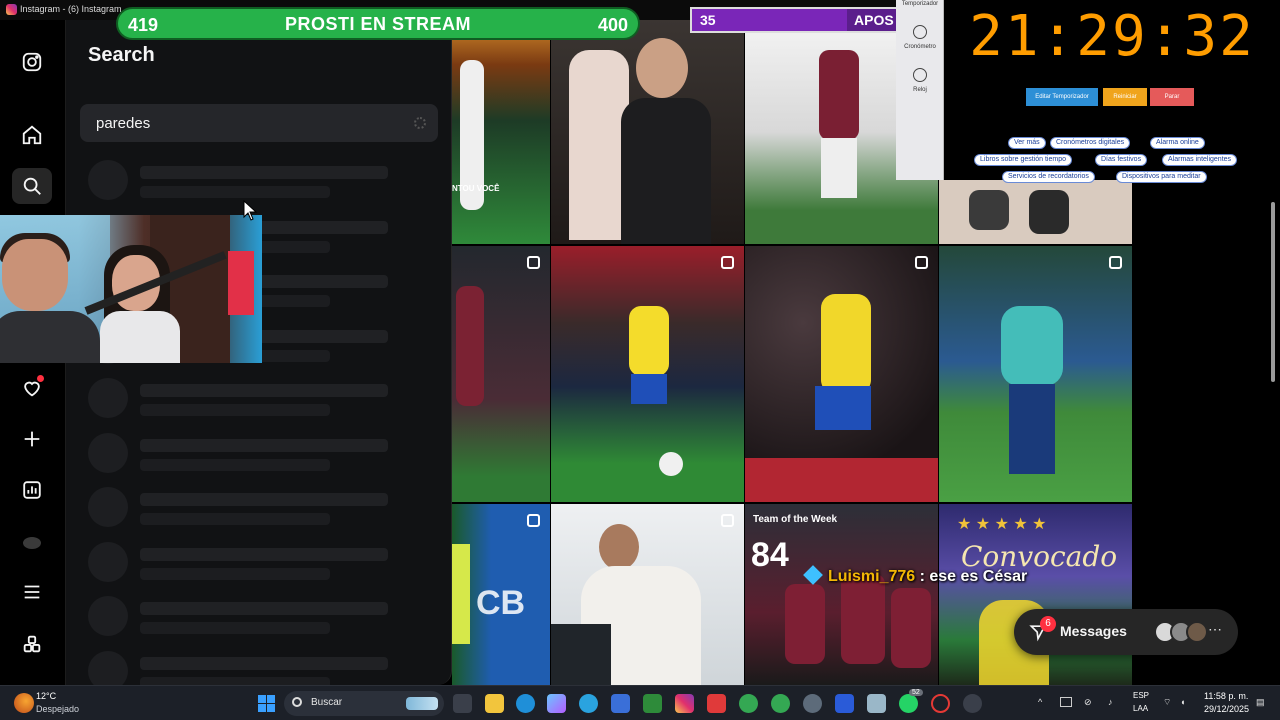  What do you see at coordinates (32, 439) in the screenshot?
I see `create-icon` at bounding box center [32, 439].